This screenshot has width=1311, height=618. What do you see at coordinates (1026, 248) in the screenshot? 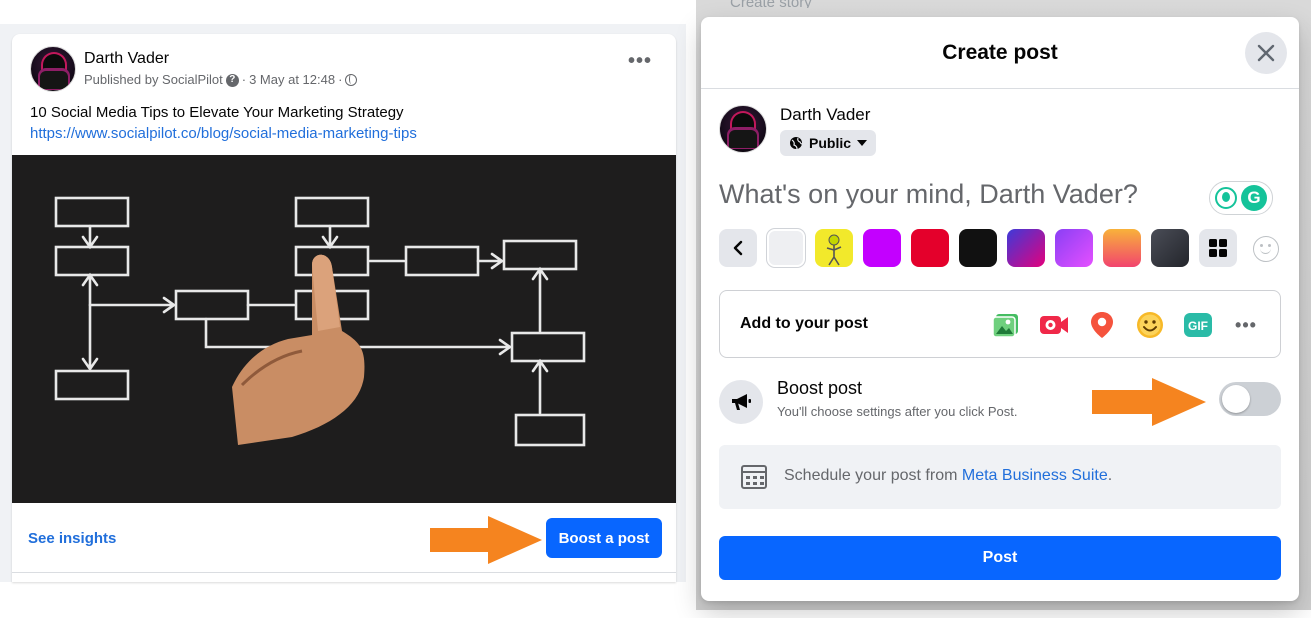
I see `swatch-gradient-blue-pink` at bounding box center [1026, 248].